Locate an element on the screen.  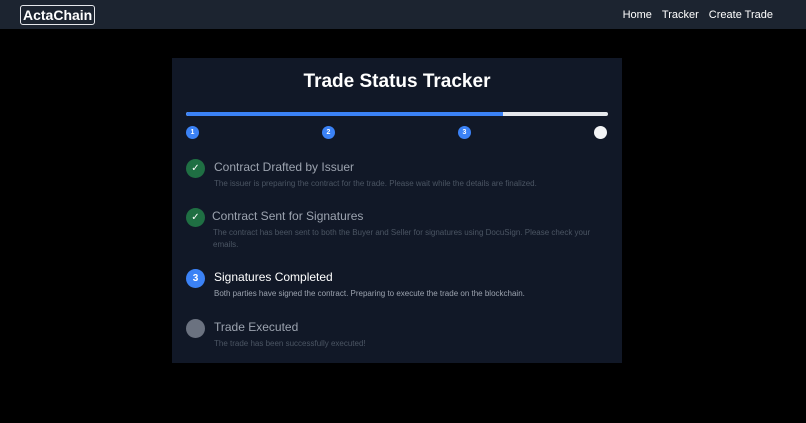
status-step-title: Signatures Completed is located at coordinates (273, 277).